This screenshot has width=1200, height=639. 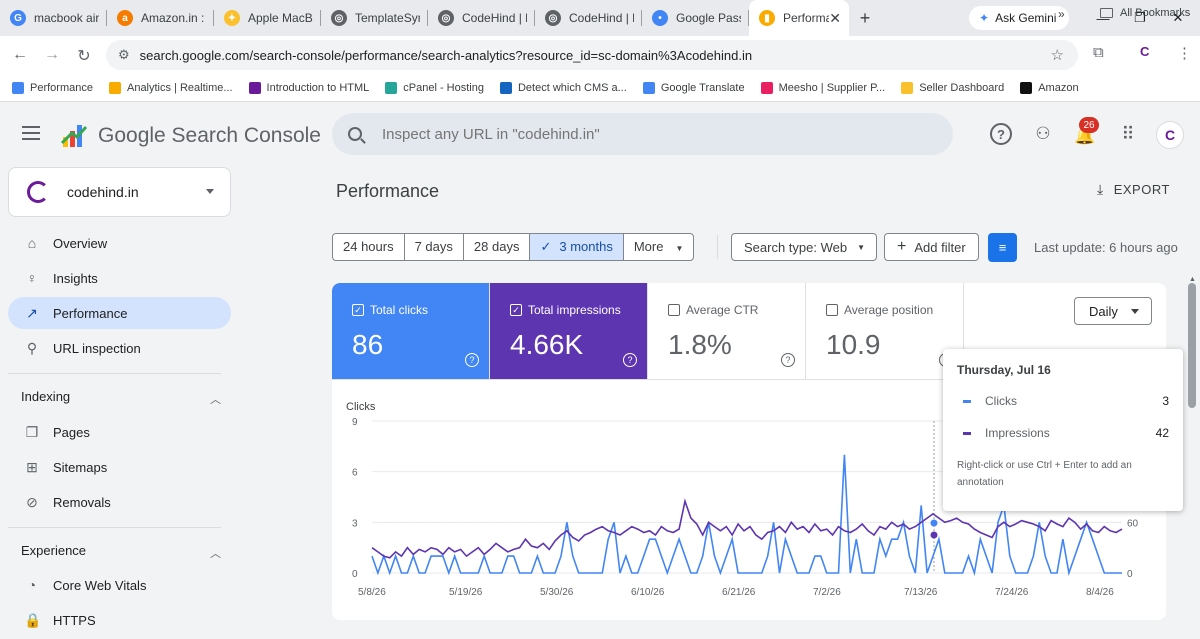 I want to click on back-icon: ←, so click(x=20, y=55).